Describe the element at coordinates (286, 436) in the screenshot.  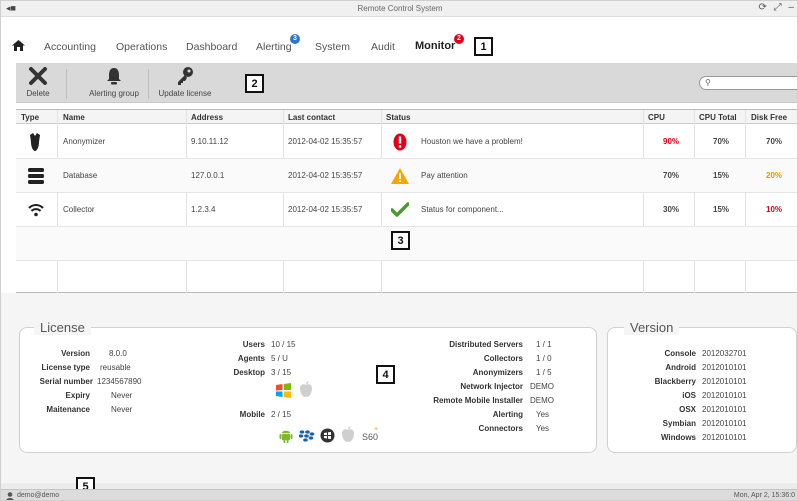
I see `android-icon` at that location.